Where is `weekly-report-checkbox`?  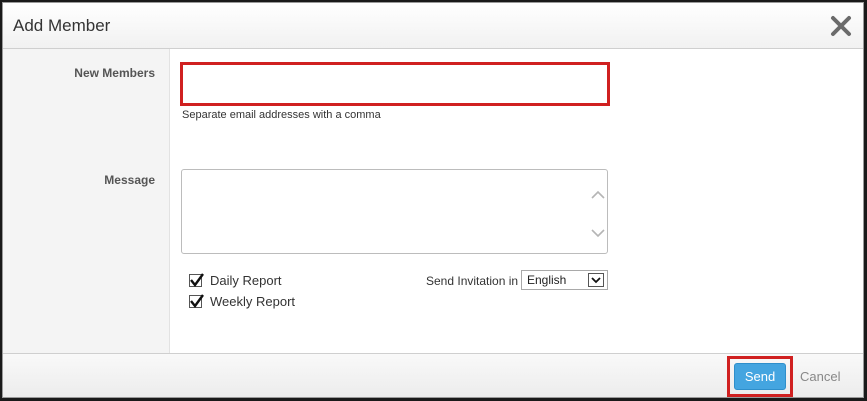
weekly-report-checkbox is located at coordinates (196, 300).